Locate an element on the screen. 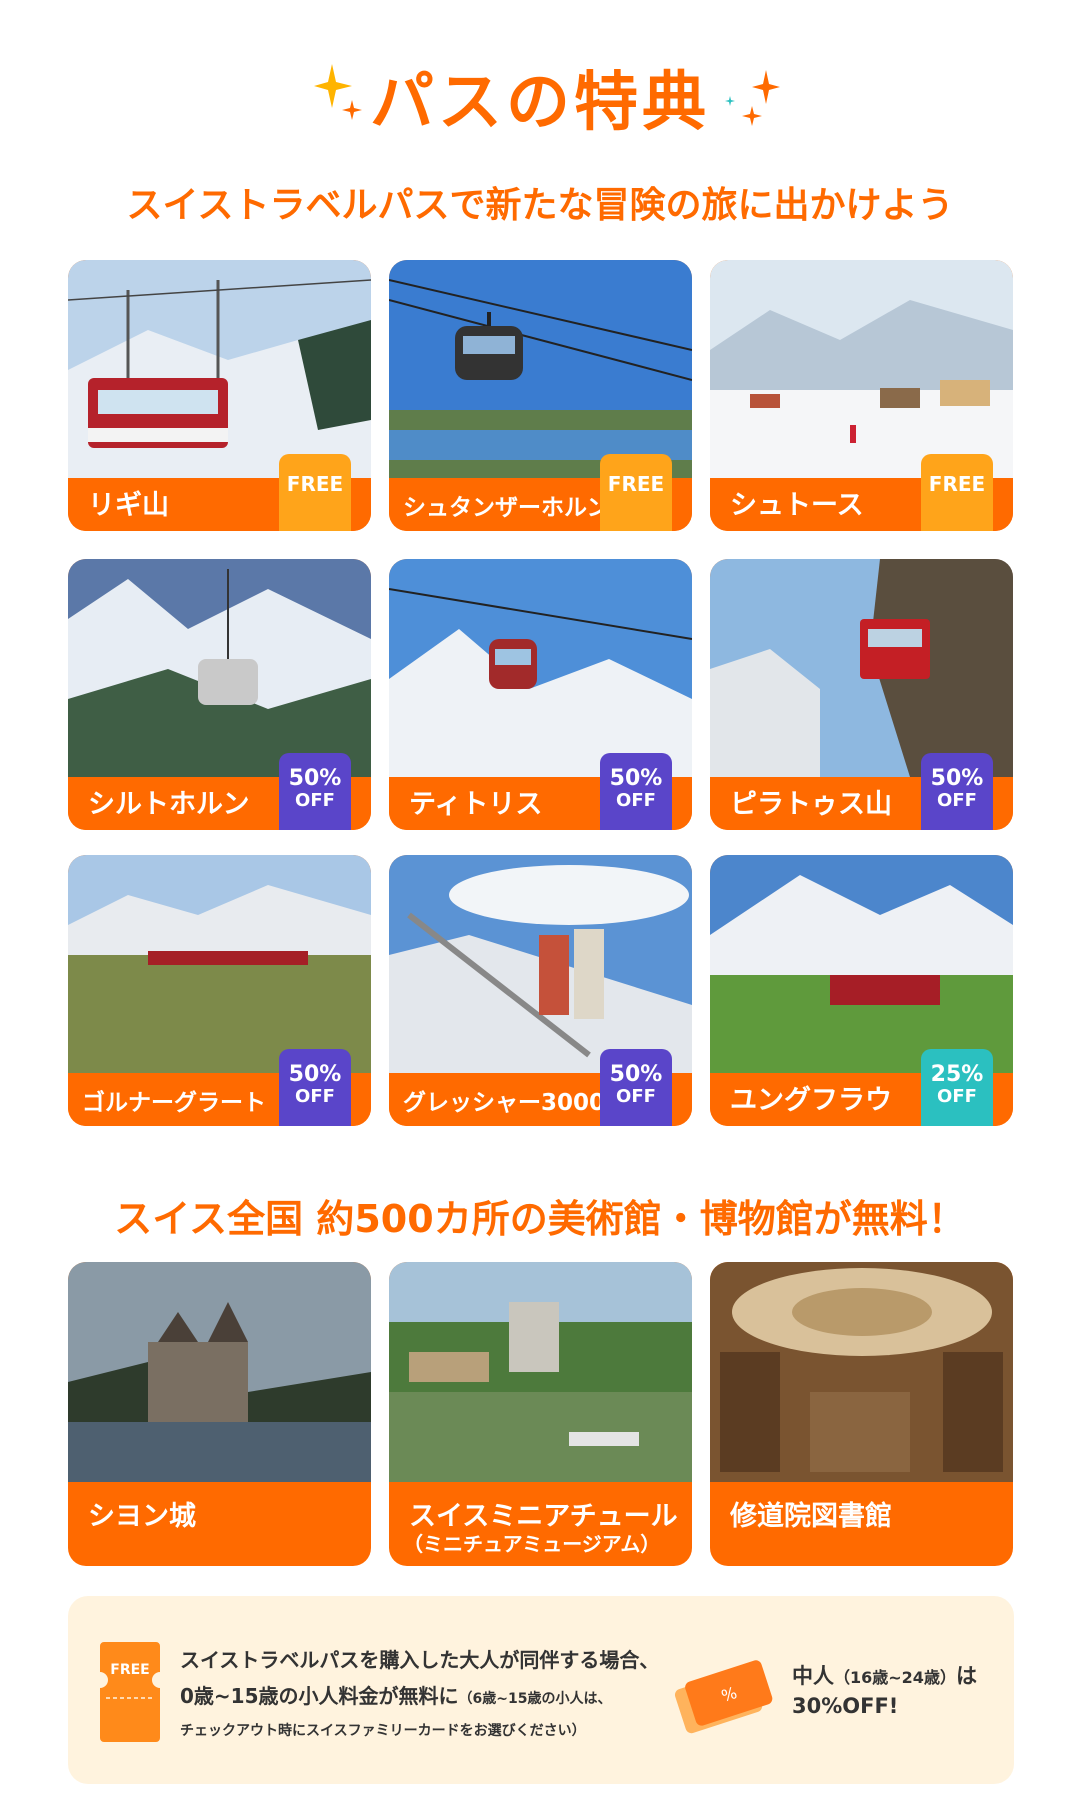 This screenshot has width=1080, height=1818. attraction-card-glacier3000: グレッシャー3000 50% OFF is located at coordinates (540, 990).